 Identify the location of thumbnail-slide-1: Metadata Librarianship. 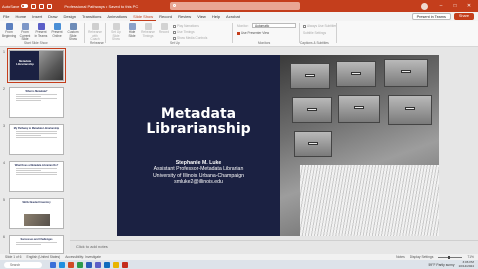
(36, 65).